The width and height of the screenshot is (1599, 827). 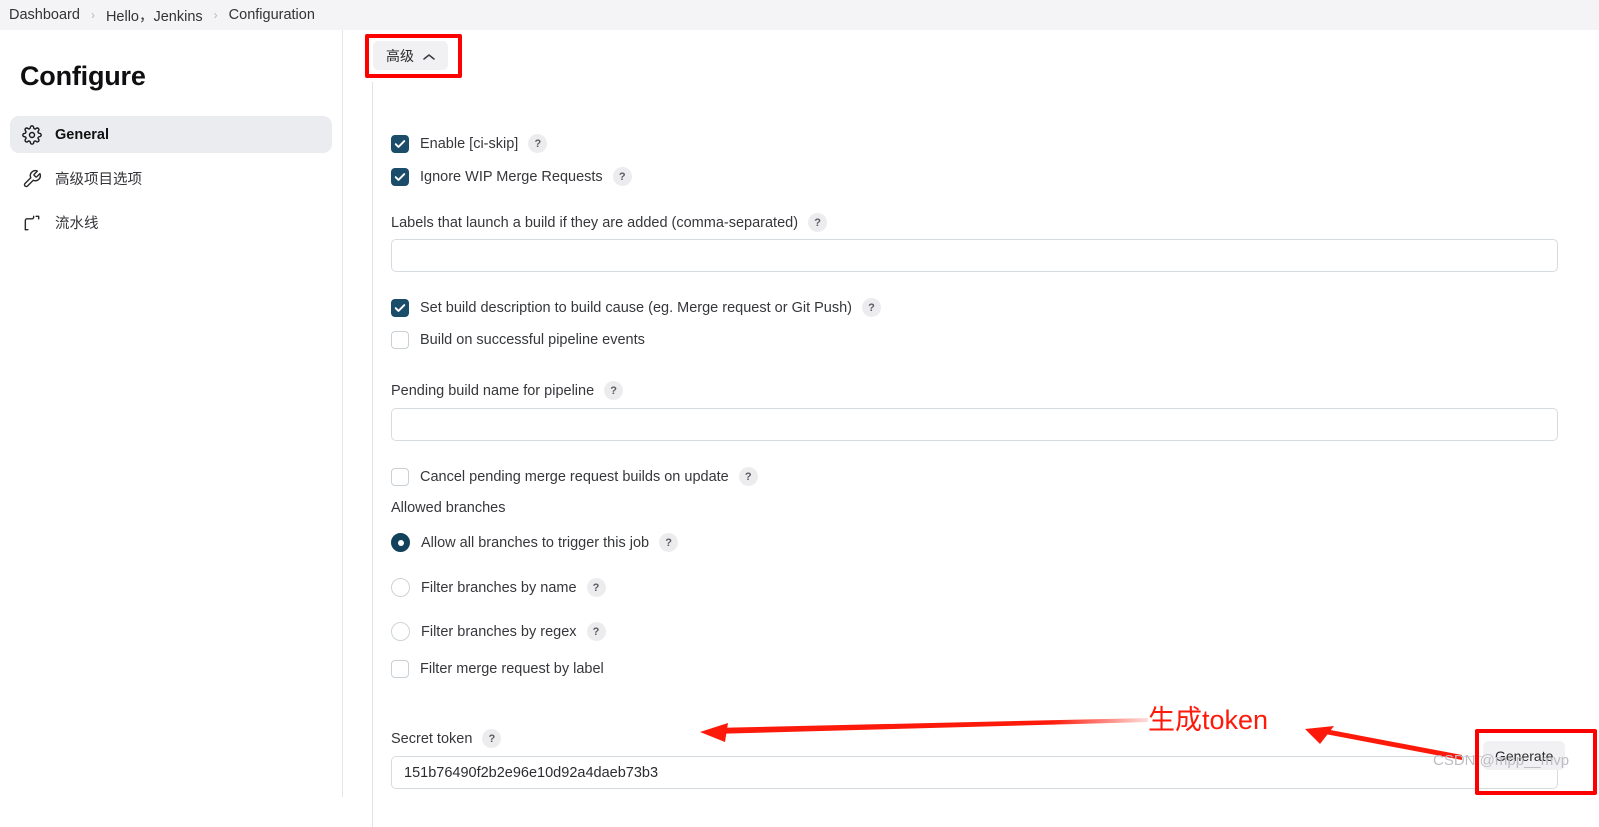 I want to click on secret-token-label-row: Secret token ?, so click(x=446, y=738).